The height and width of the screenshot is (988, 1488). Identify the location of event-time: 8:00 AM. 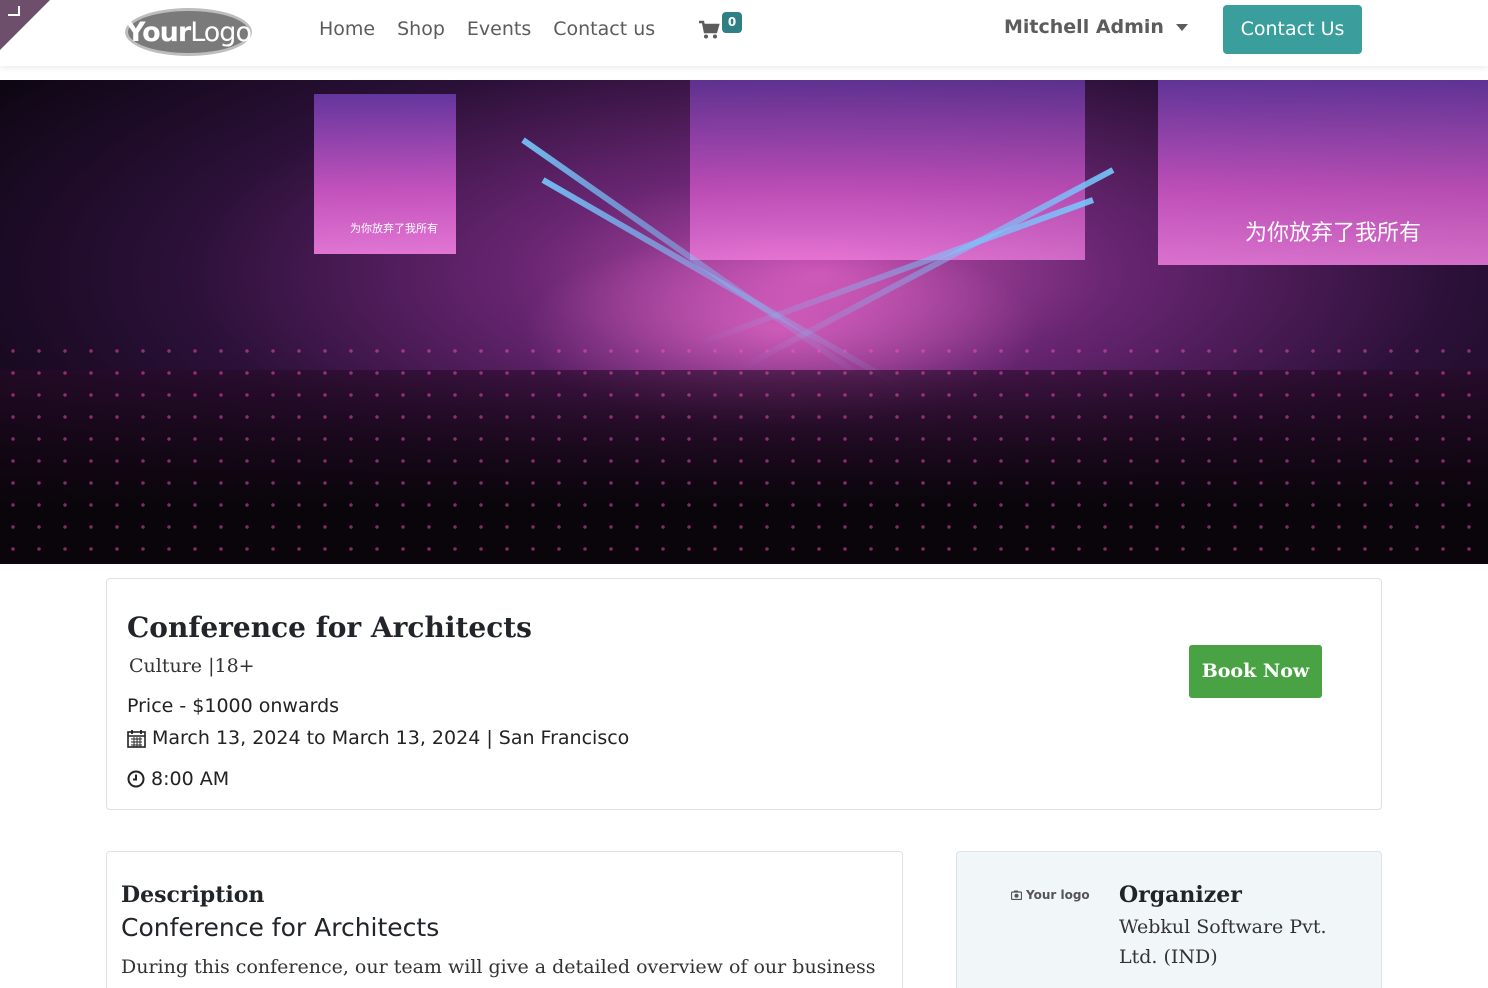
(178, 779).